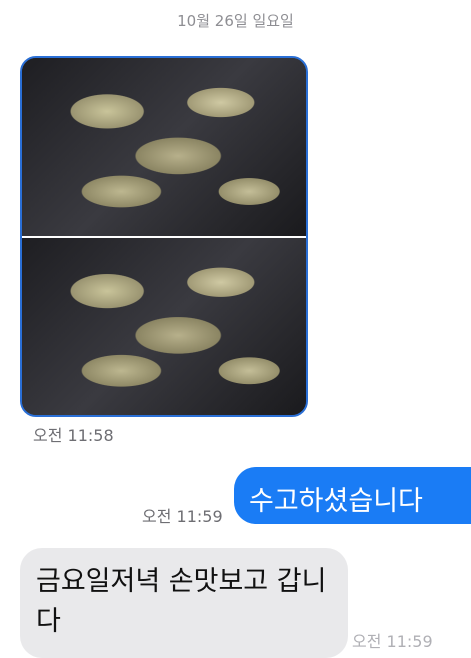 The image size is (471, 658). I want to click on incoming-message-bubble: 금요일저녁 손맛보고 갑니다, so click(184, 603).